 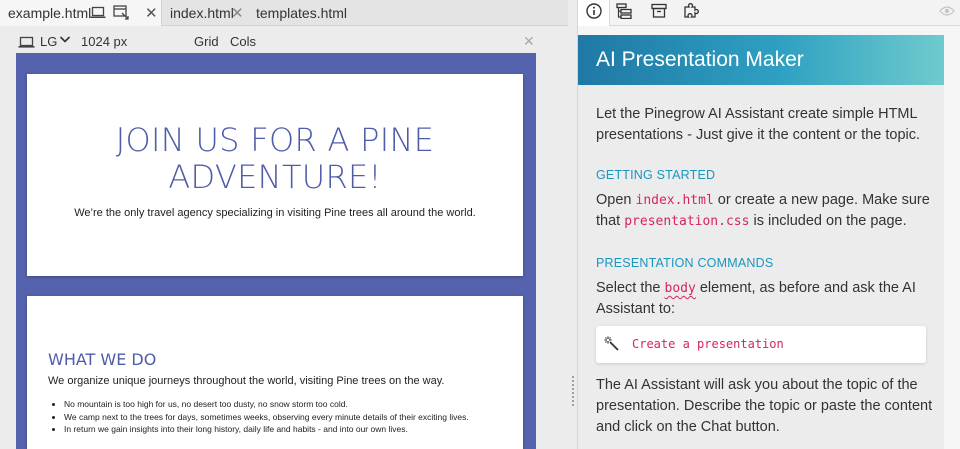 I want to click on cols-toggle: Cols, so click(x=243, y=41).